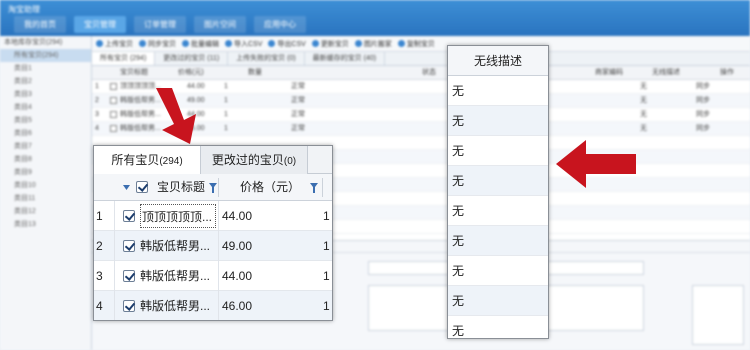 This screenshot has width=750, height=350. Describe the element at coordinates (147, 160) in the screenshot. I see `tab-all-items-zoom: 所有宝贝(294)` at that location.